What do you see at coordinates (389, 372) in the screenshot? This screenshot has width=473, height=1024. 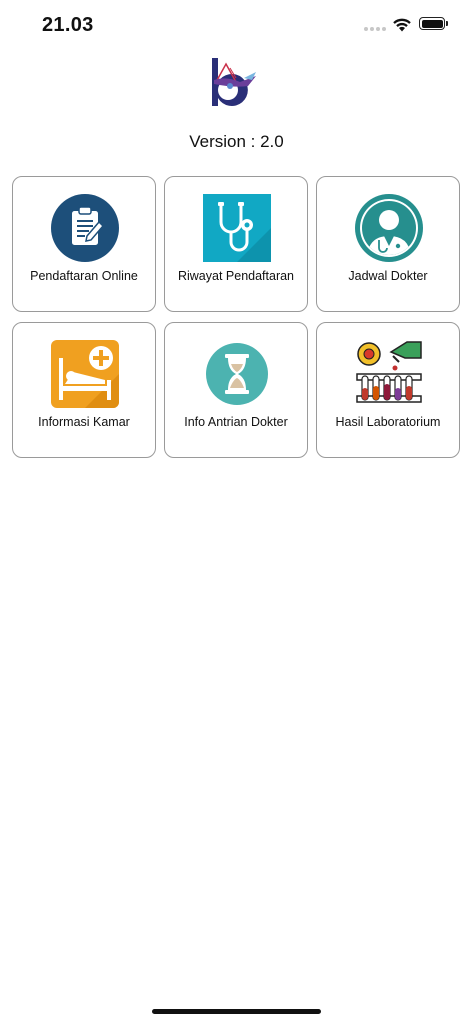 I see `lab-test-tubes-icon` at bounding box center [389, 372].